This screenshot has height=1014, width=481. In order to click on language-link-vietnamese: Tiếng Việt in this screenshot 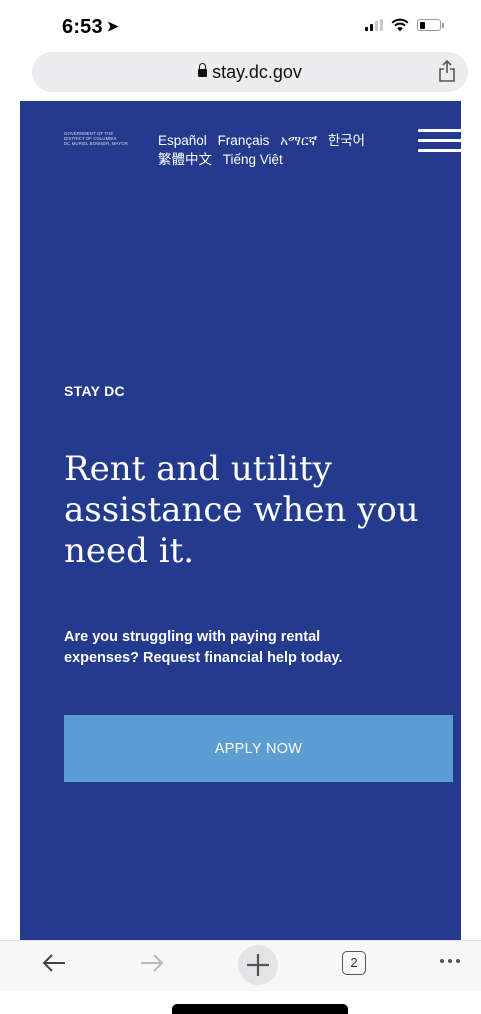, I will do `click(253, 159)`.